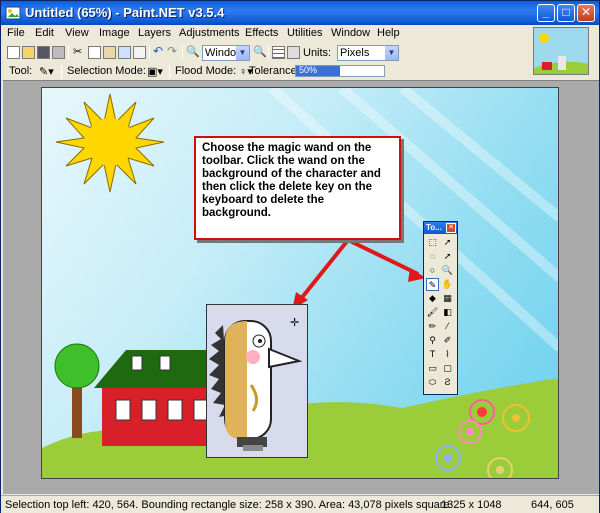 The width and height of the screenshot is (600, 513). I want to click on zoom-combo: Window ▼, so click(226, 53).